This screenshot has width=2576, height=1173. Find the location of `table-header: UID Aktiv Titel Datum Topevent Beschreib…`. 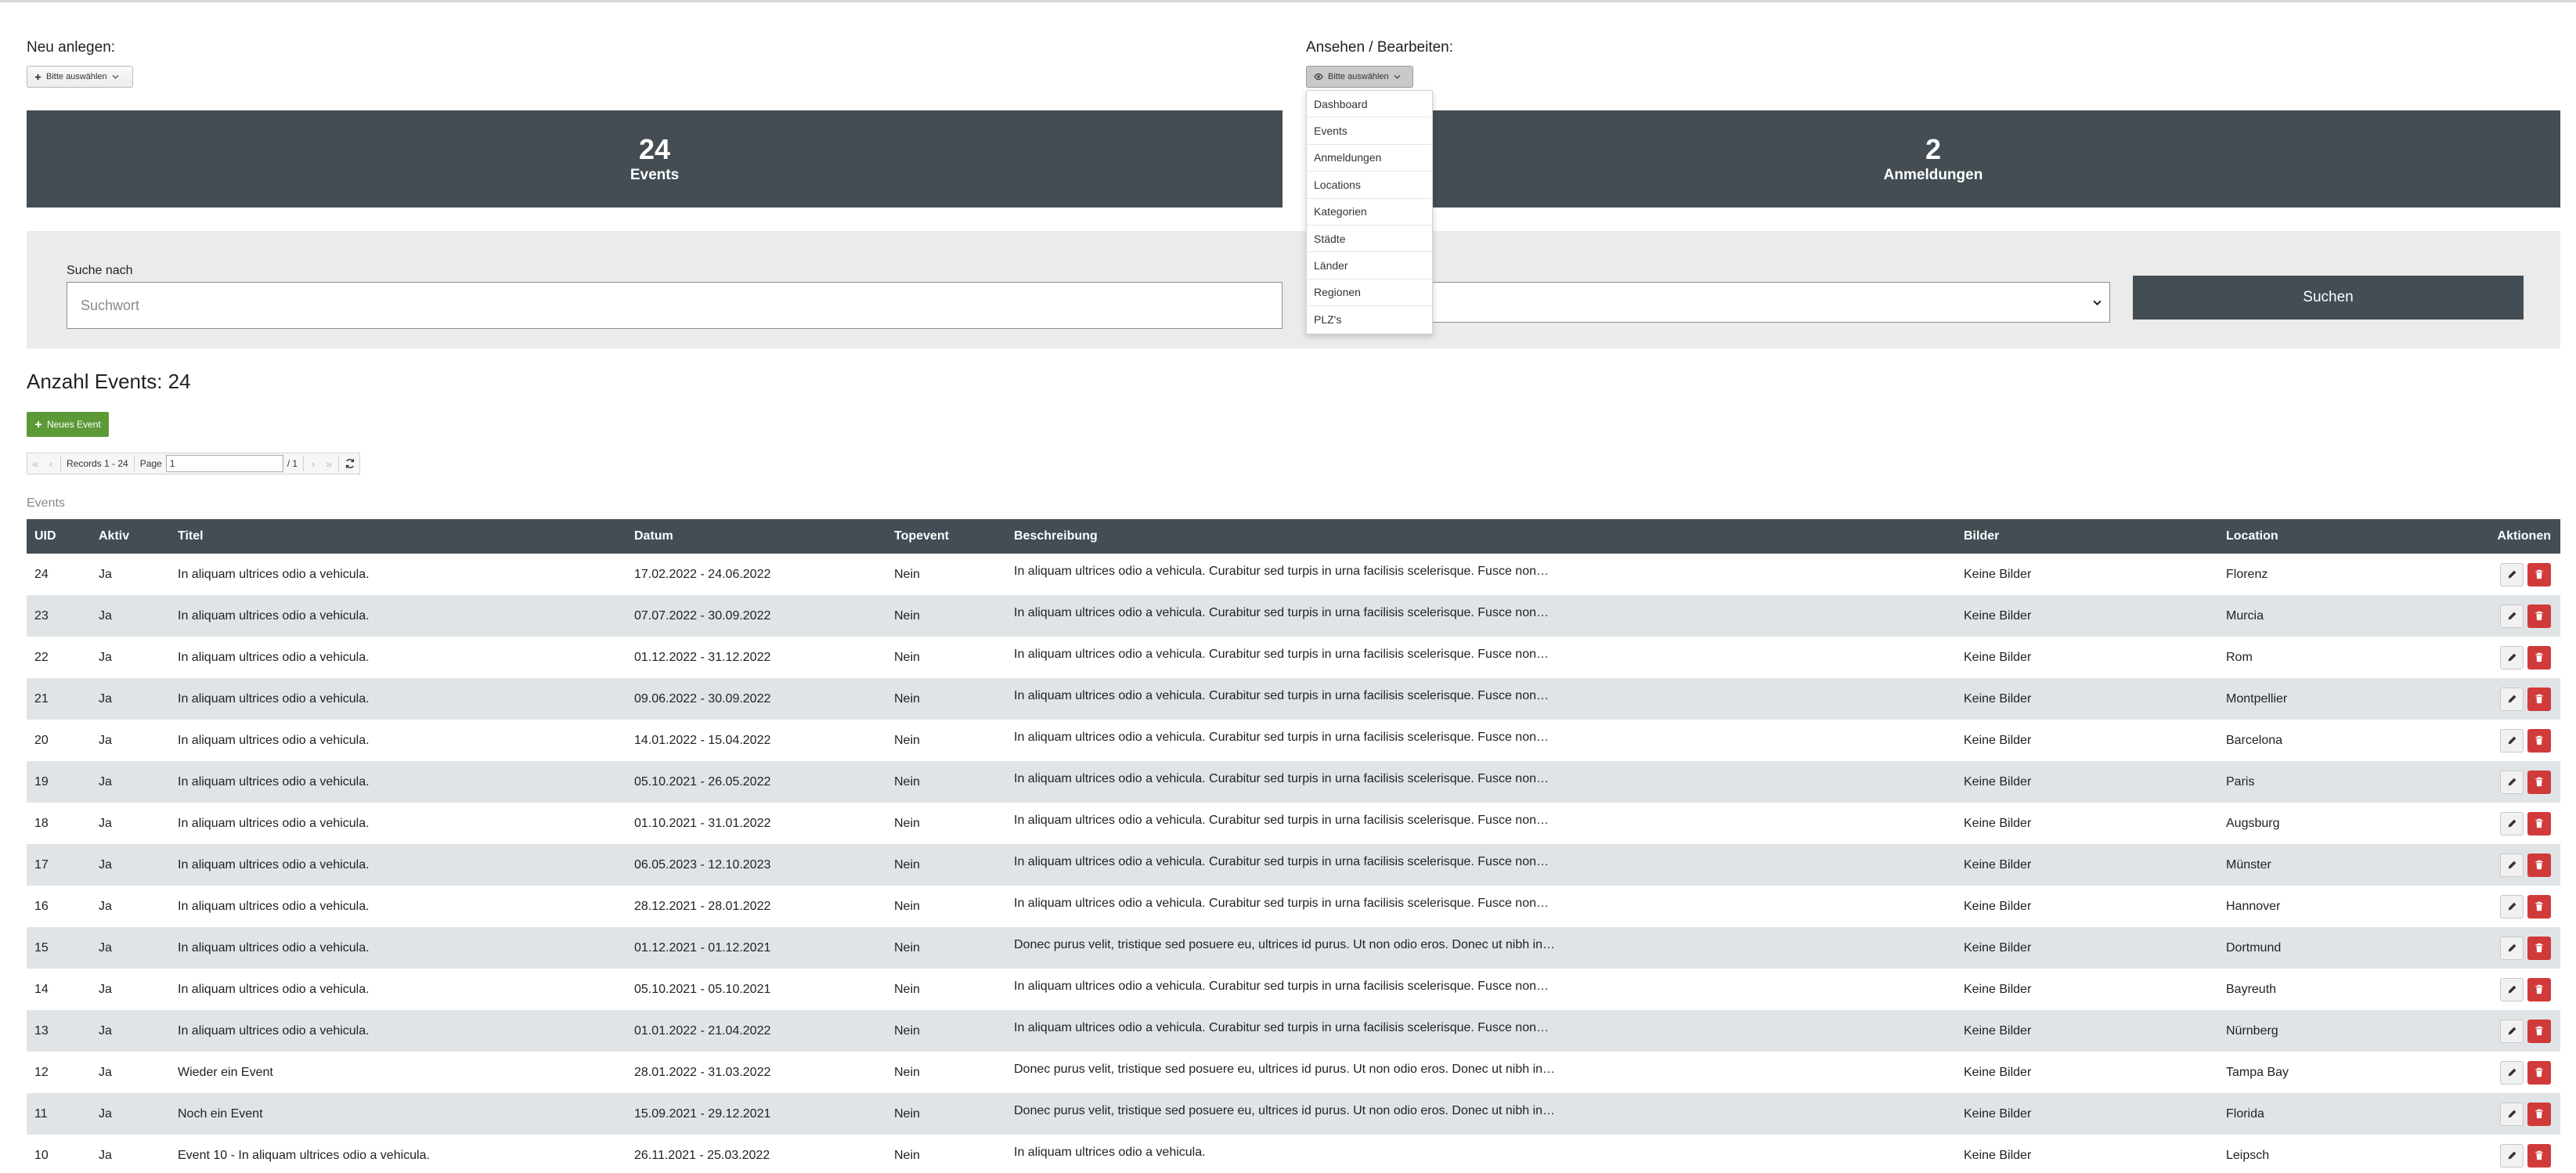

table-header: UID Aktiv Titel Datum Topevent Beschreib… is located at coordinates (1294, 536).